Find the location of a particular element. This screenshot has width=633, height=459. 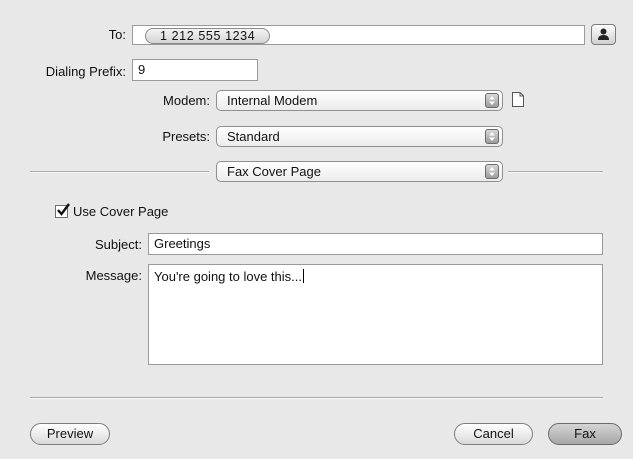

dialing-prefix-label: Dialing Prefix: is located at coordinates (85, 71).